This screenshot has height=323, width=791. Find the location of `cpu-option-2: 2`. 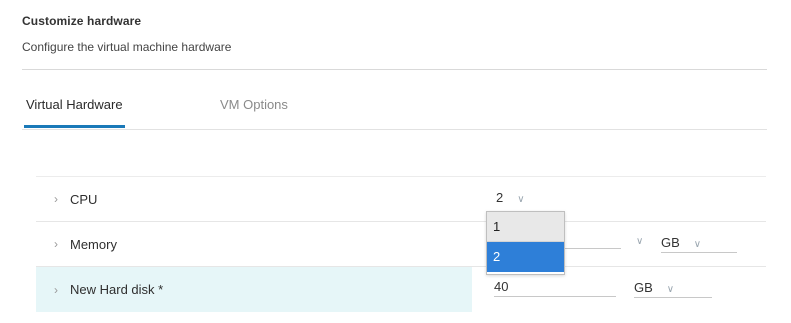

cpu-option-2: 2 is located at coordinates (525, 257).